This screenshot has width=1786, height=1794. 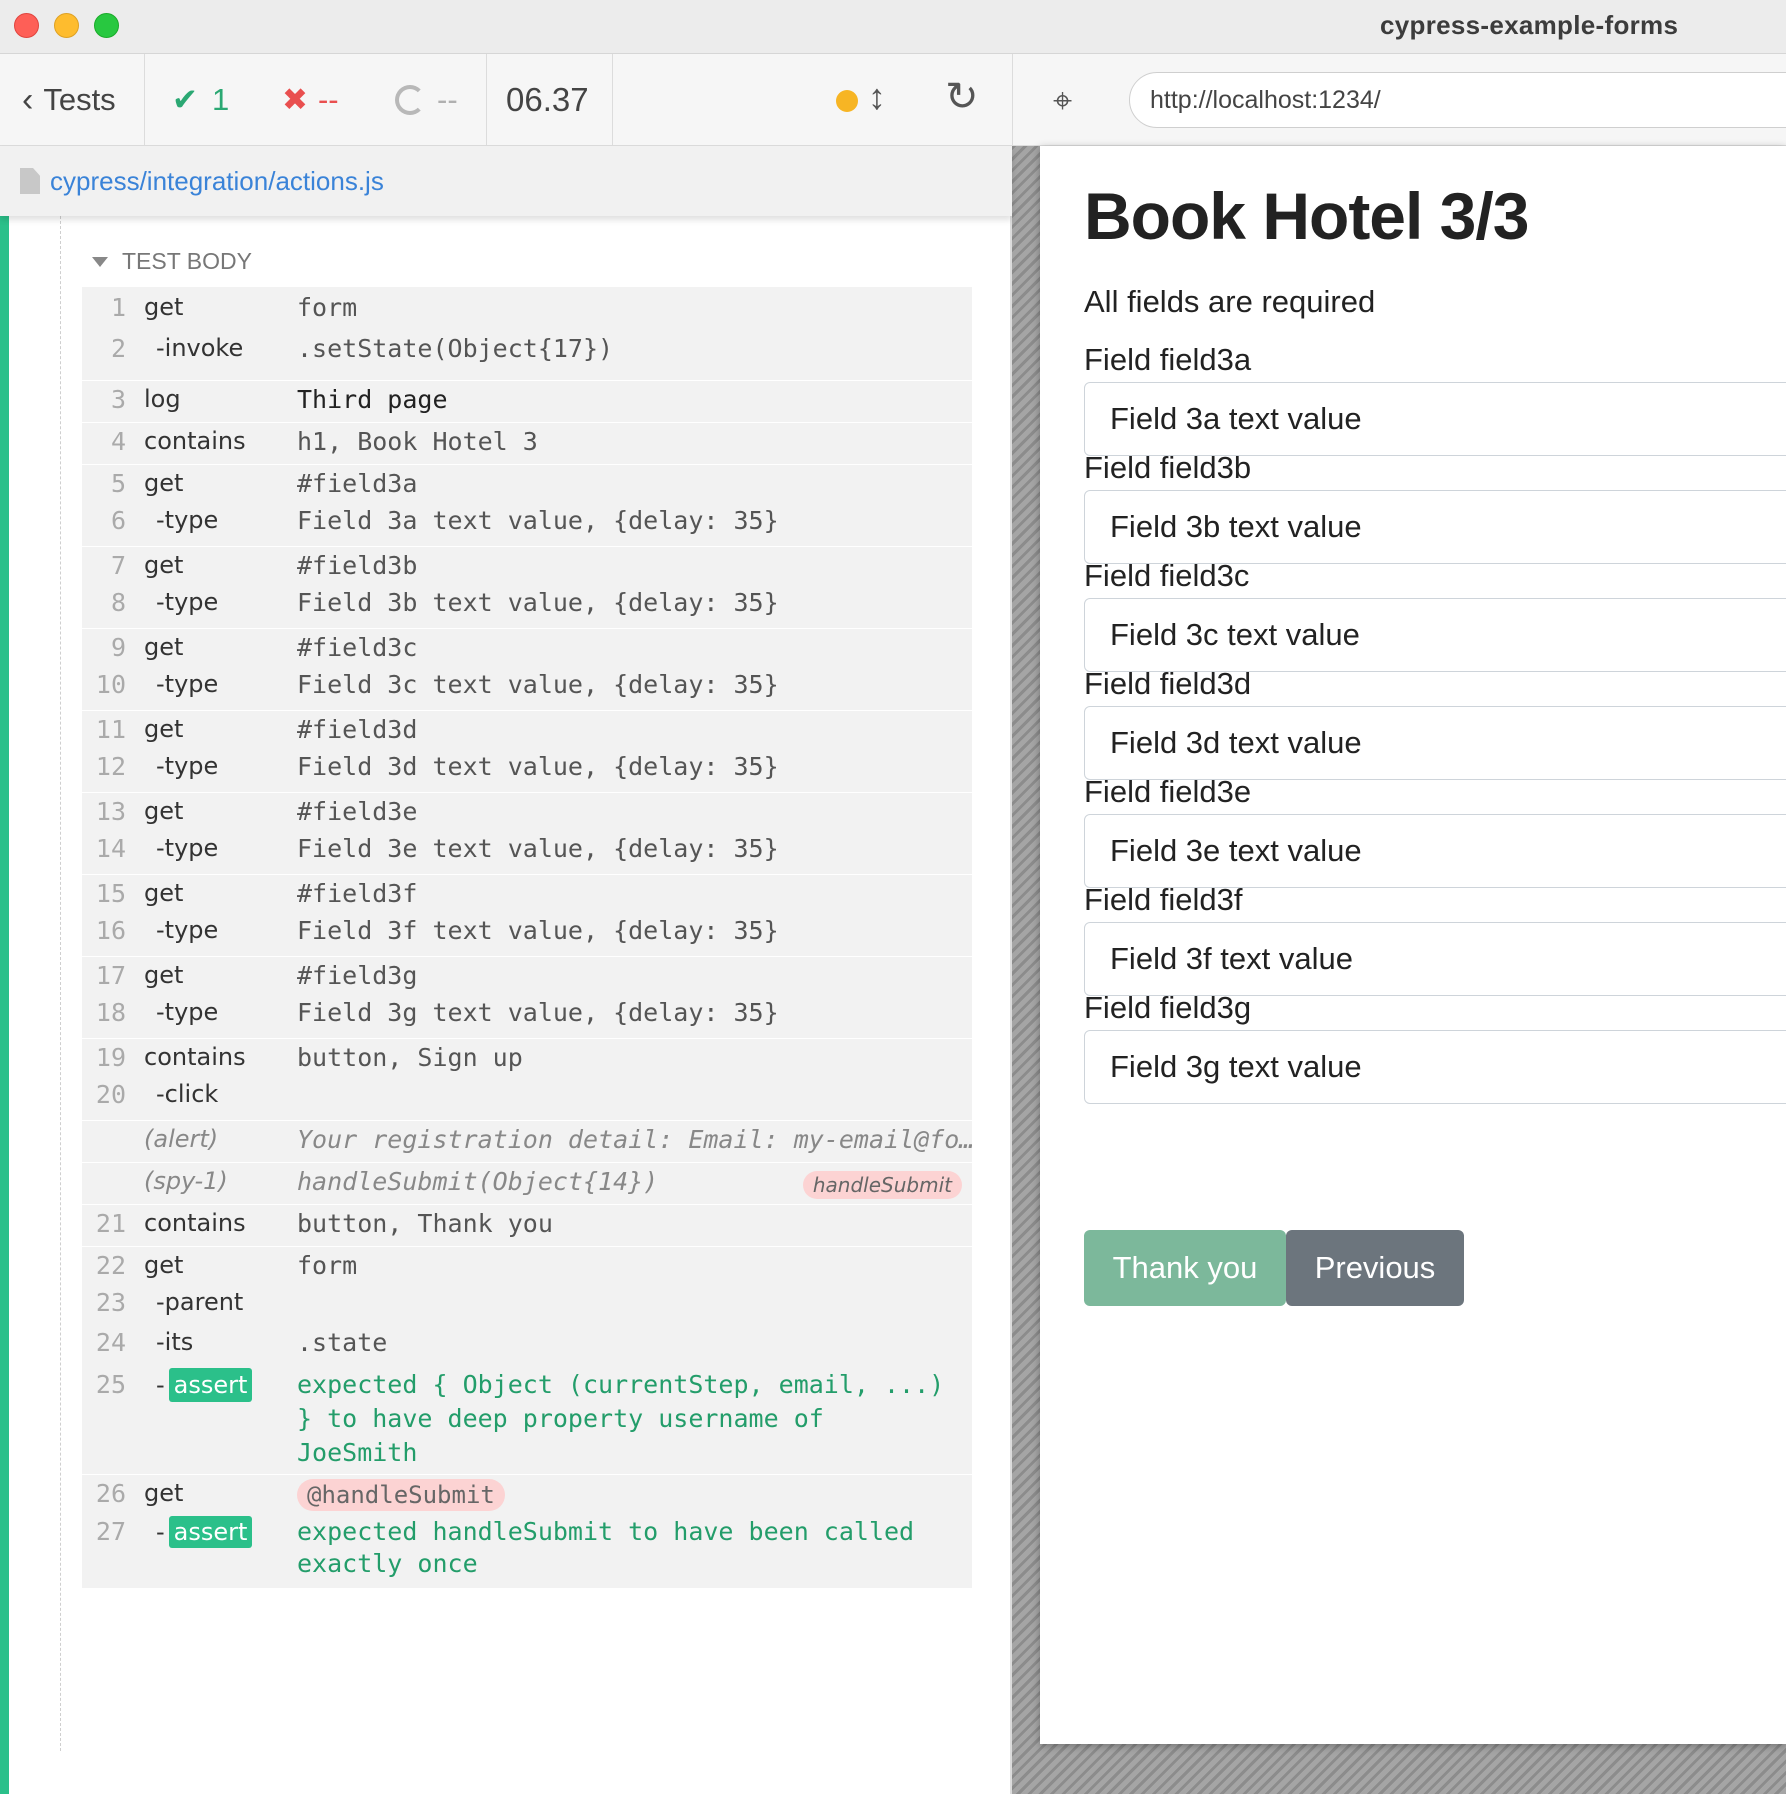 What do you see at coordinates (1435, 635) in the screenshot?
I see `field3c-input: Field 3c text value` at bounding box center [1435, 635].